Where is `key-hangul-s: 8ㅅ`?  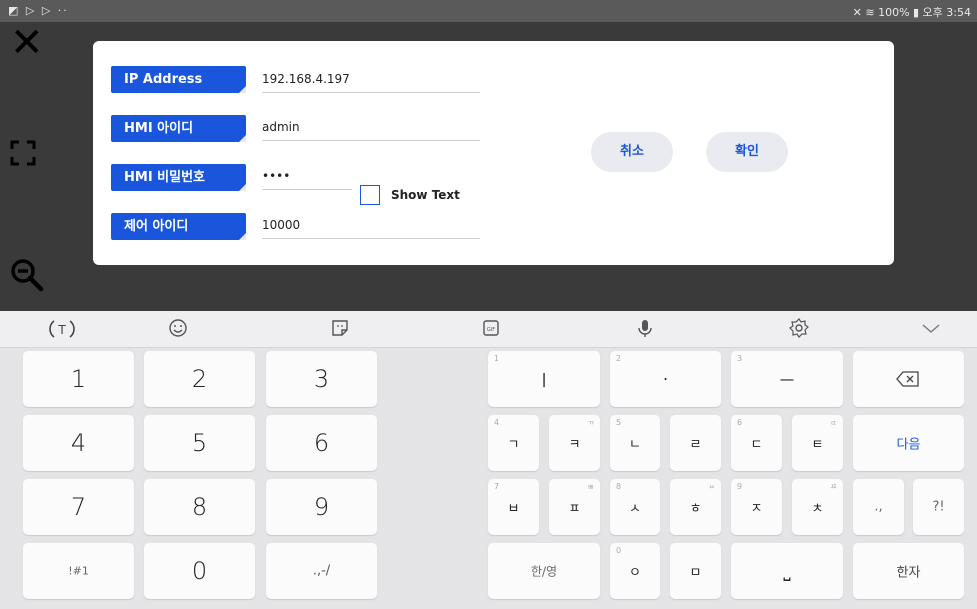
key-hangul-s: 8ㅅ is located at coordinates (635, 507).